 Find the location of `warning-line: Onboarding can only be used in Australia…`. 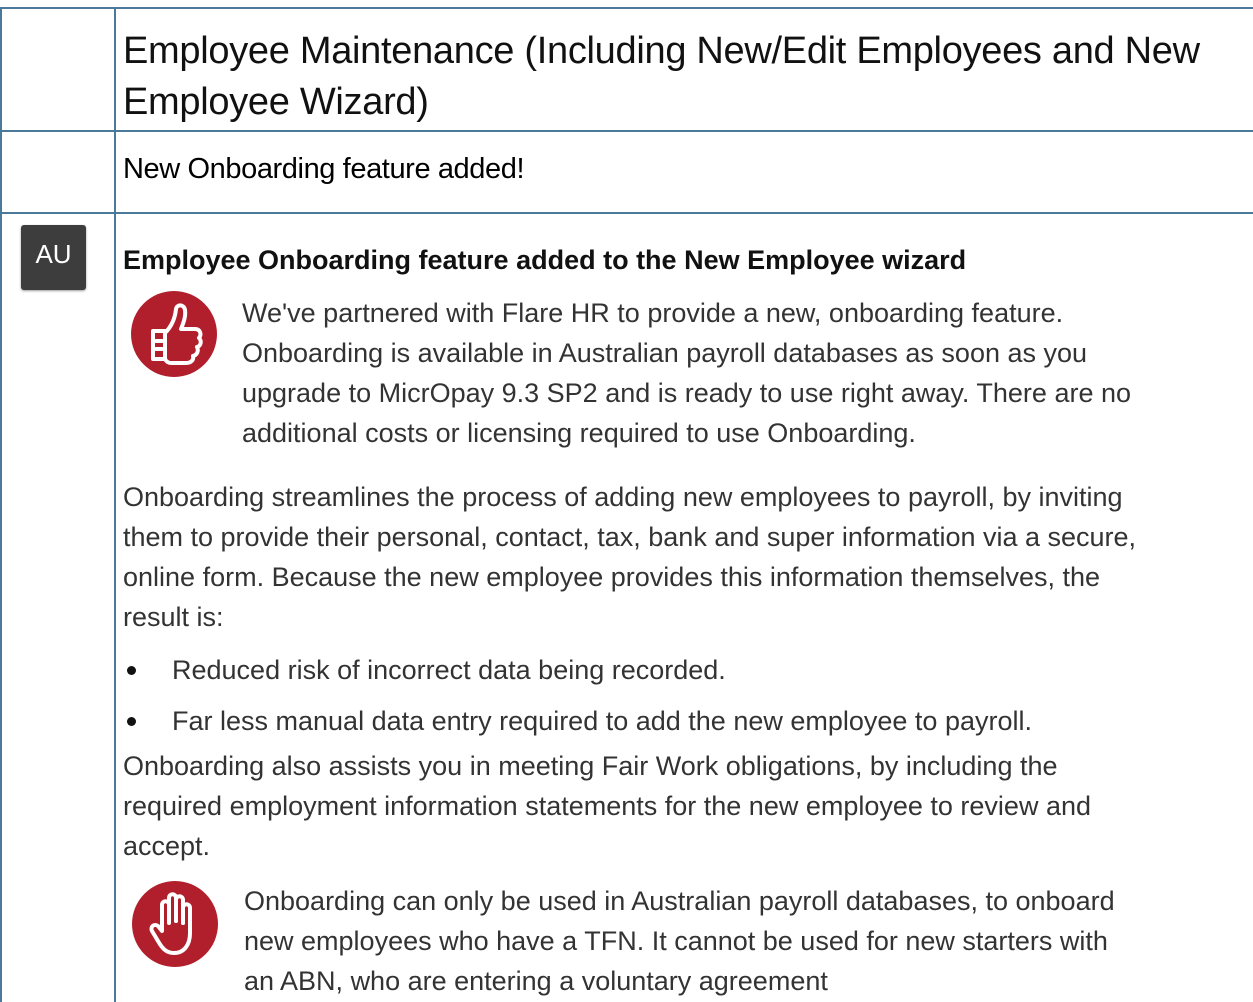

warning-line: Onboarding can only be used in Australia… is located at coordinates (679, 901).